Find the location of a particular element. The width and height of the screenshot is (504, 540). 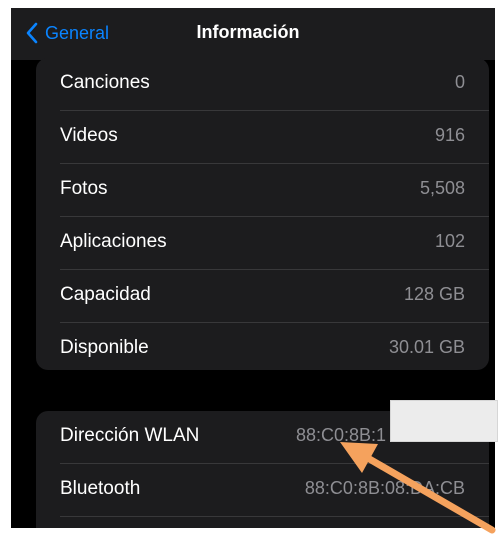

list-item-fotos: Fotos 5,508 is located at coordinates (262, 190).